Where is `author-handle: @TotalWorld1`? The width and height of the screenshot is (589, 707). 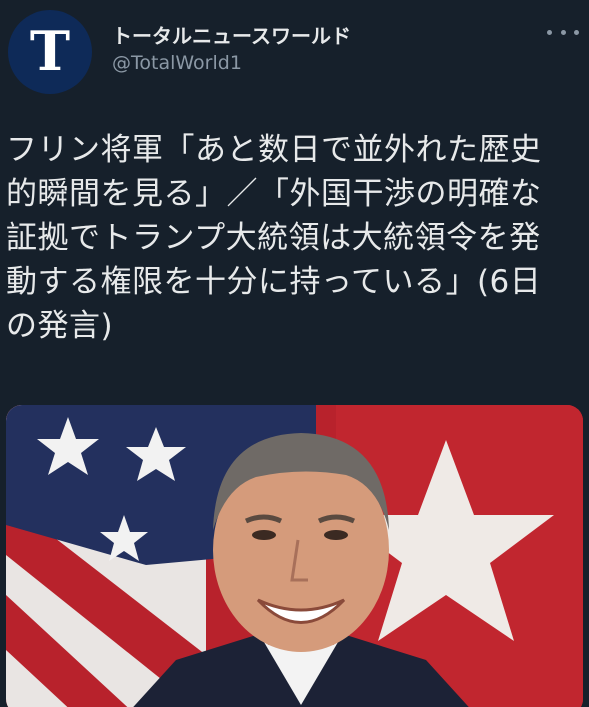
author-handle: @TotalWorld1 is located at coordinates (177, 63).